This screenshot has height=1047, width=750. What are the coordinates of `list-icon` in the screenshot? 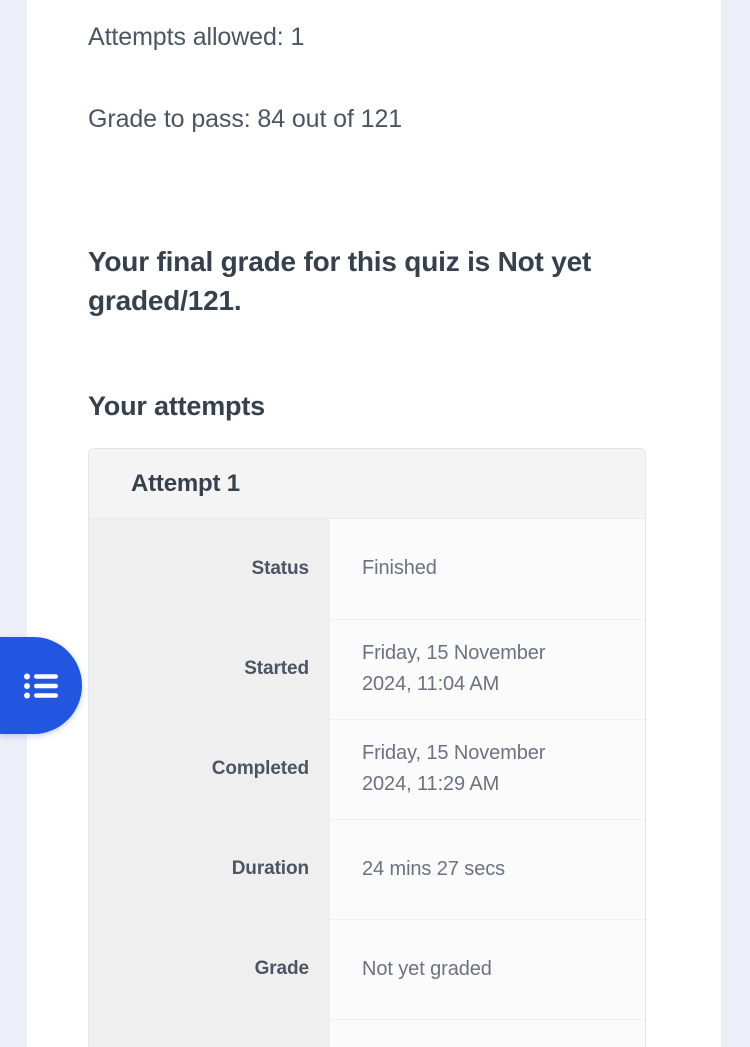 It's located at (41, 685).